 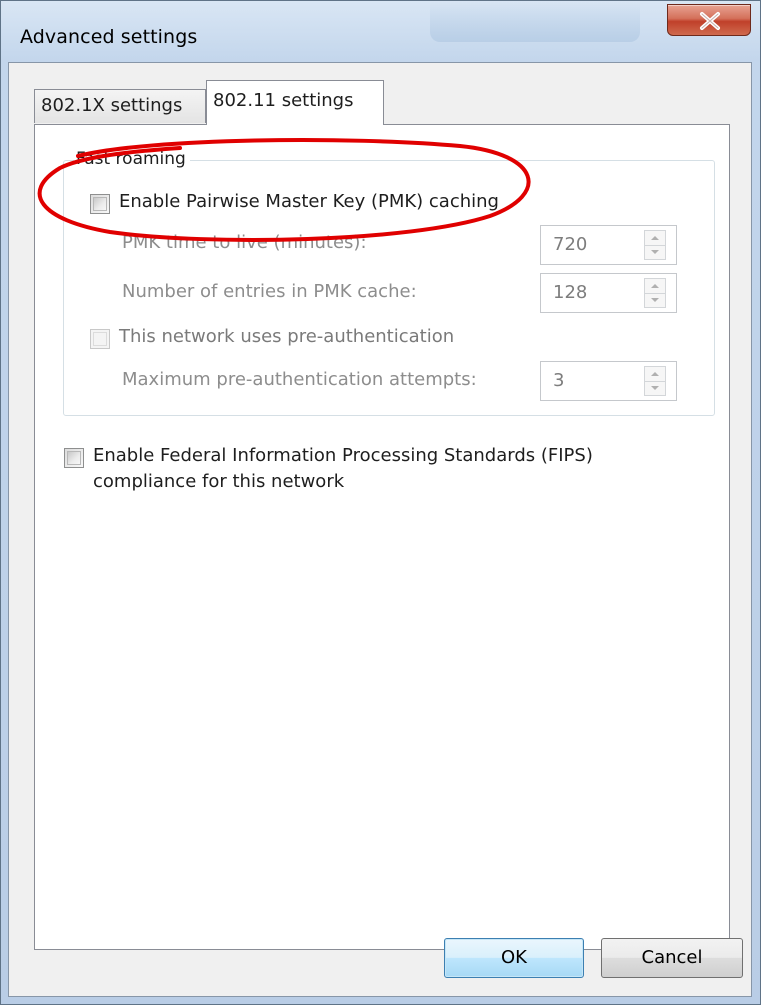 I want to click on ok-button: OK, so click(x=514, y=958).